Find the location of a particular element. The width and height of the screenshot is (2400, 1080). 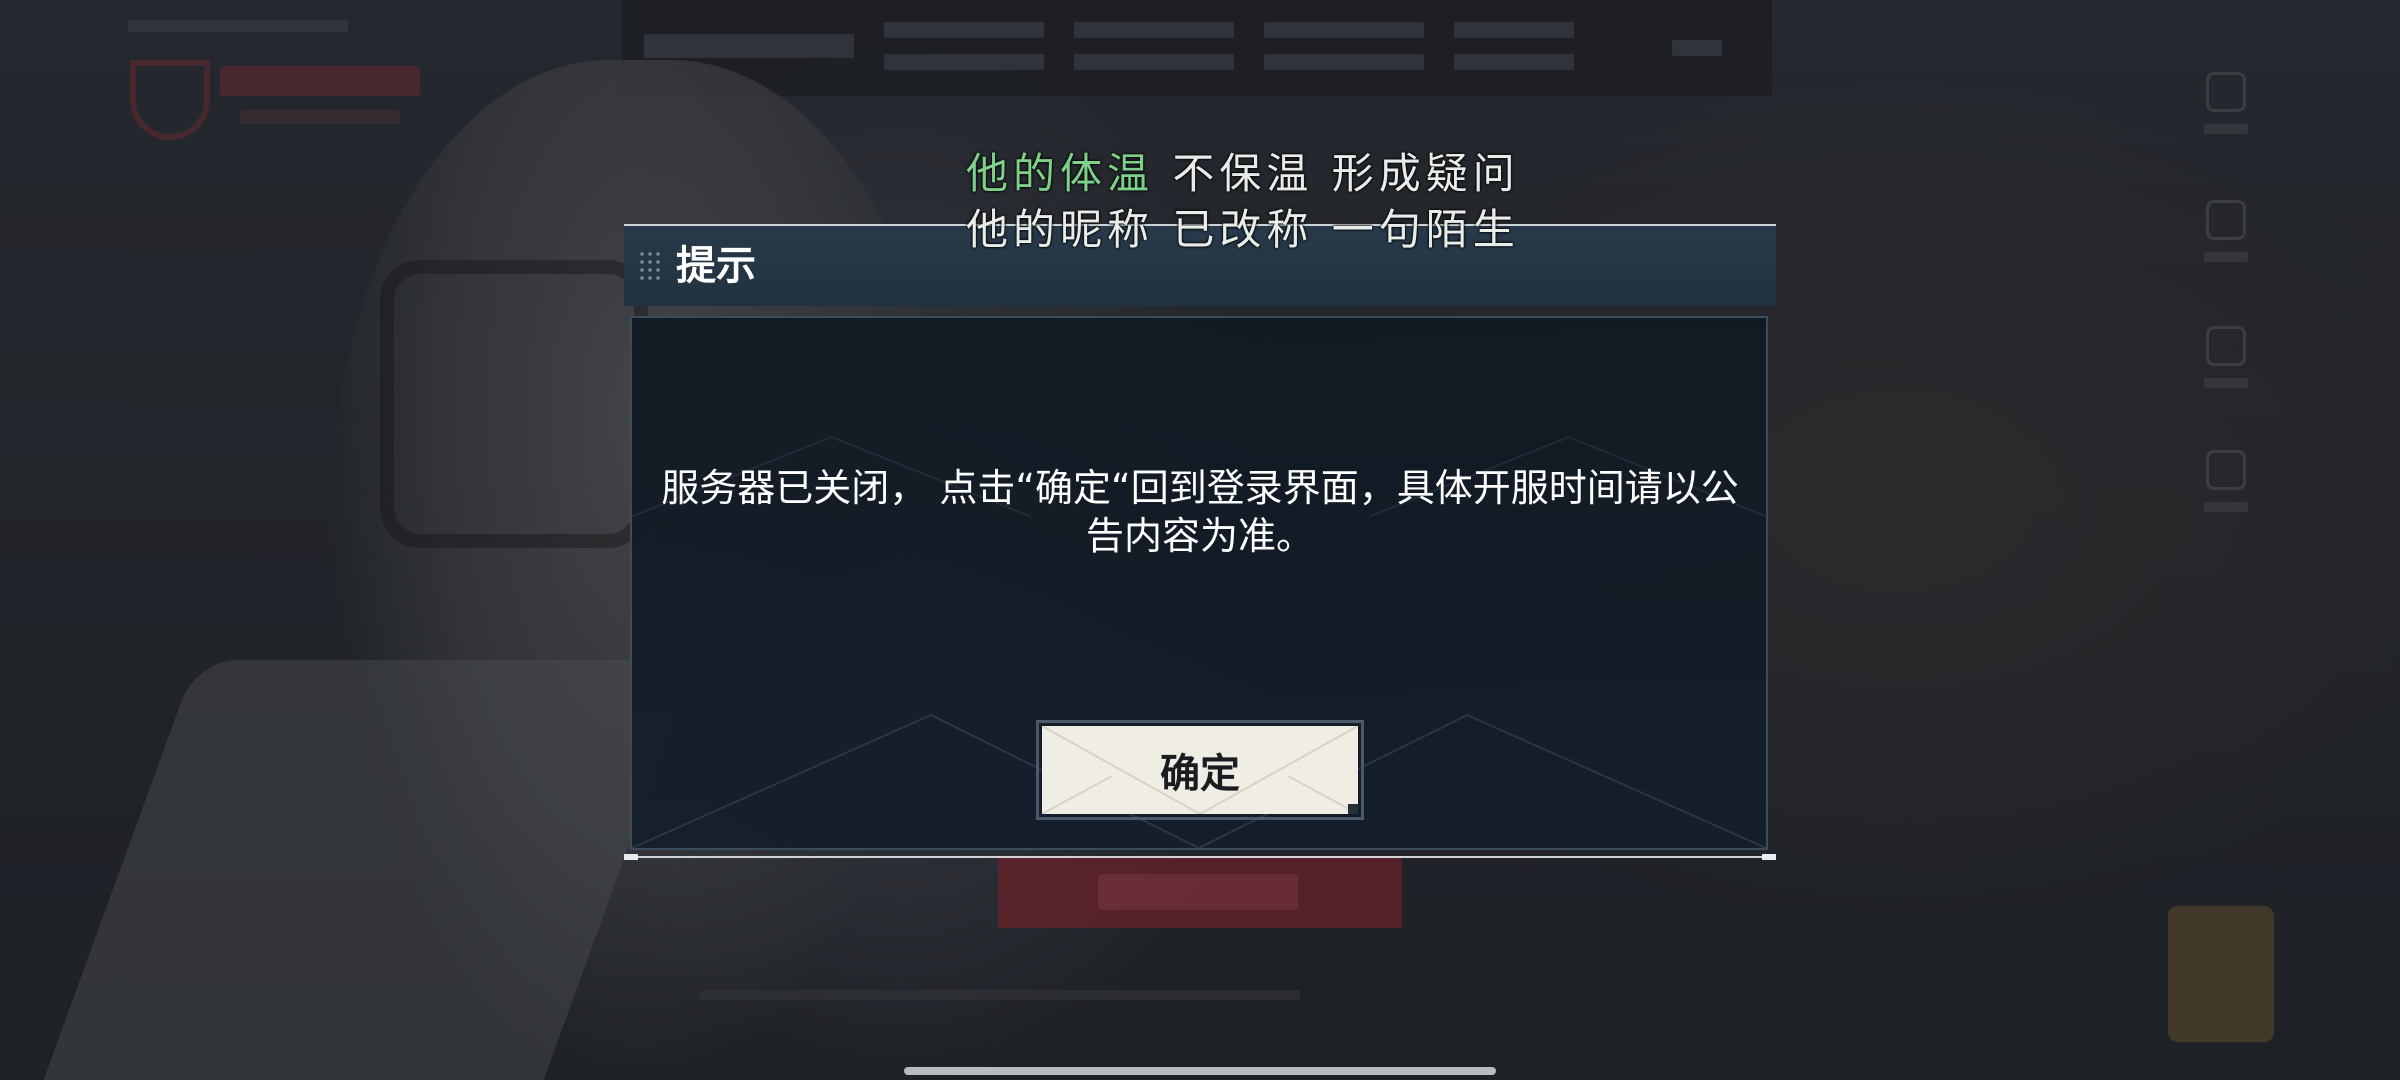

confirm-button-face: 确定 is located at coordinates (1200, 770).